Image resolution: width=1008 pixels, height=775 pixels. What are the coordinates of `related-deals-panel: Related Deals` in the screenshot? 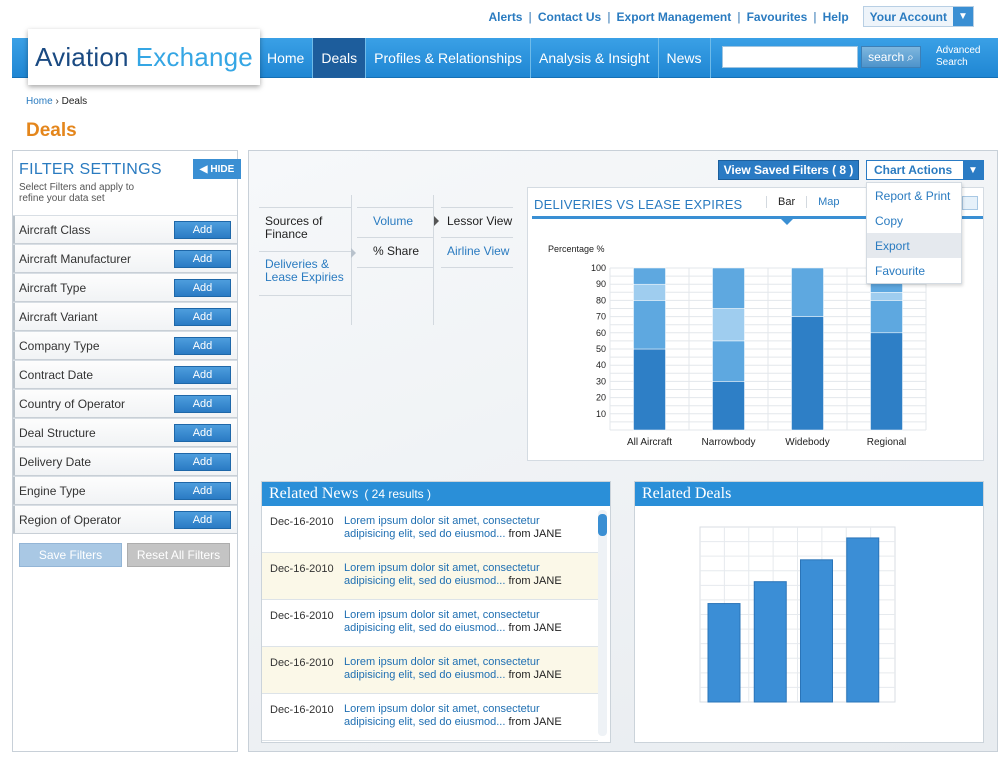 It's located at (809, 612).